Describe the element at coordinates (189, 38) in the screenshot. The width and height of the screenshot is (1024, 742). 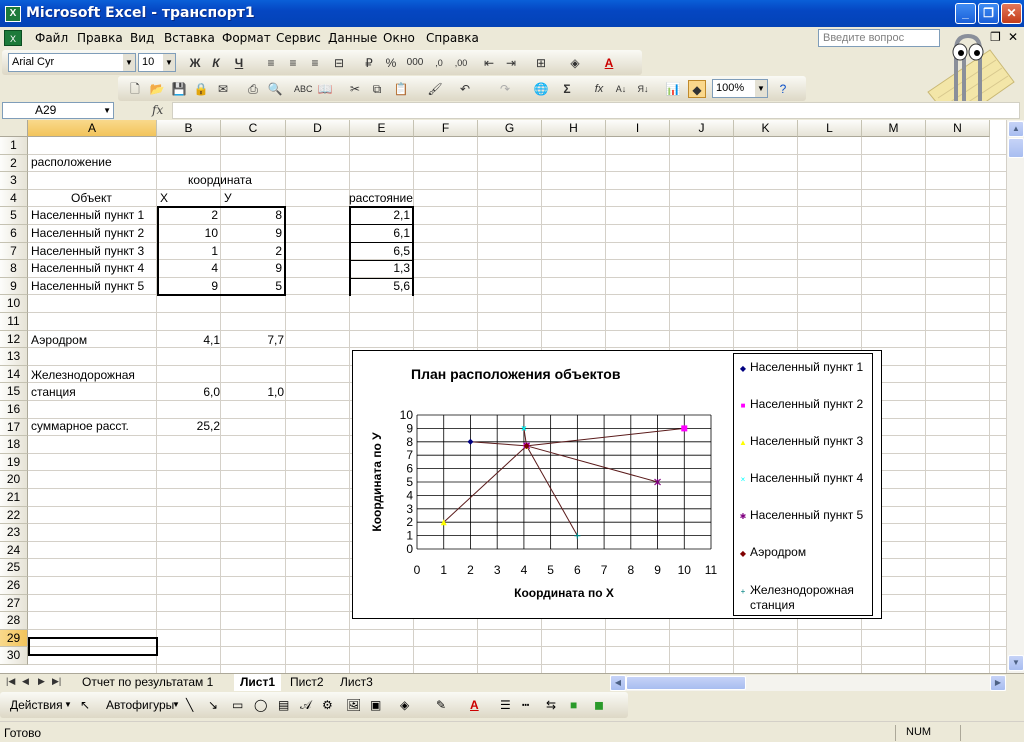
I see `menu-insert: Вставка` at that location.